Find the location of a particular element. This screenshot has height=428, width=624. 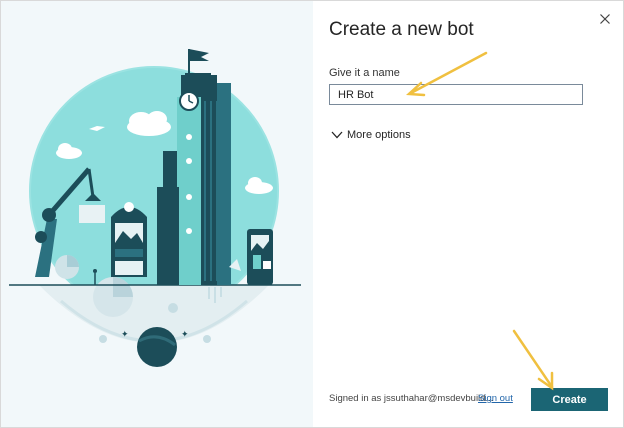

name-field-label: Give it a name is located at coordinates (364, 73).